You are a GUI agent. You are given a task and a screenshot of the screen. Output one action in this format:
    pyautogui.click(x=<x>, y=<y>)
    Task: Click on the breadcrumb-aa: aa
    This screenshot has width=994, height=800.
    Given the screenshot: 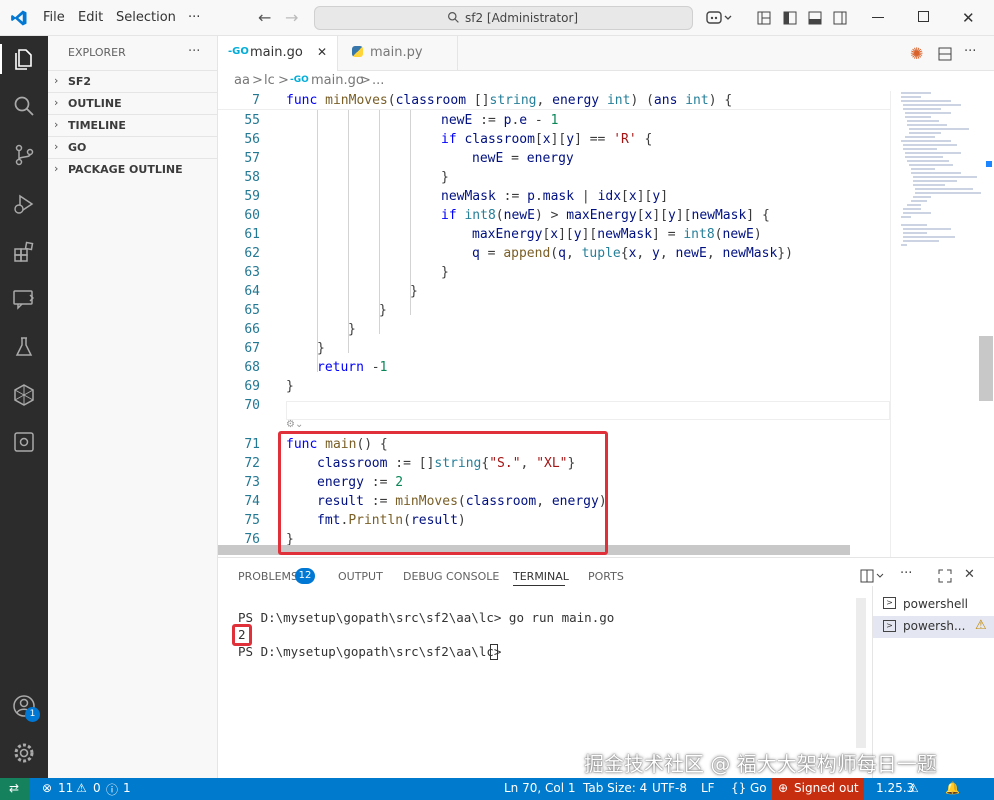 What is the action you would take?
    pyautogui.click(x=242, y=80)
    